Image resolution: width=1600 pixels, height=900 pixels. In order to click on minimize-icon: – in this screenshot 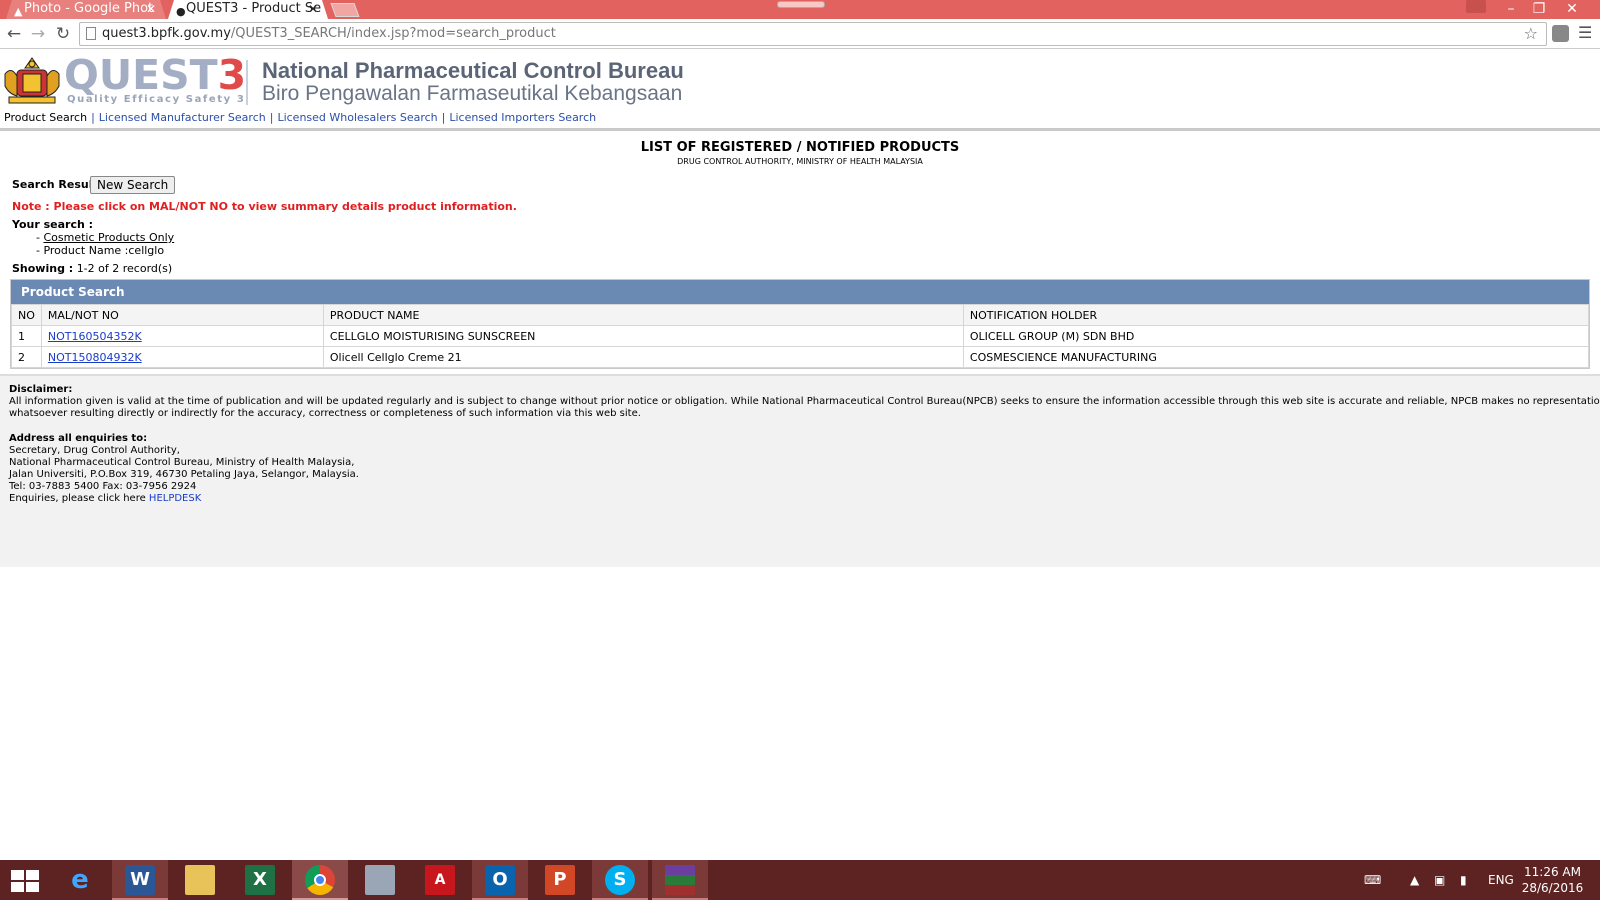, I will do `click(1511, 9)`.